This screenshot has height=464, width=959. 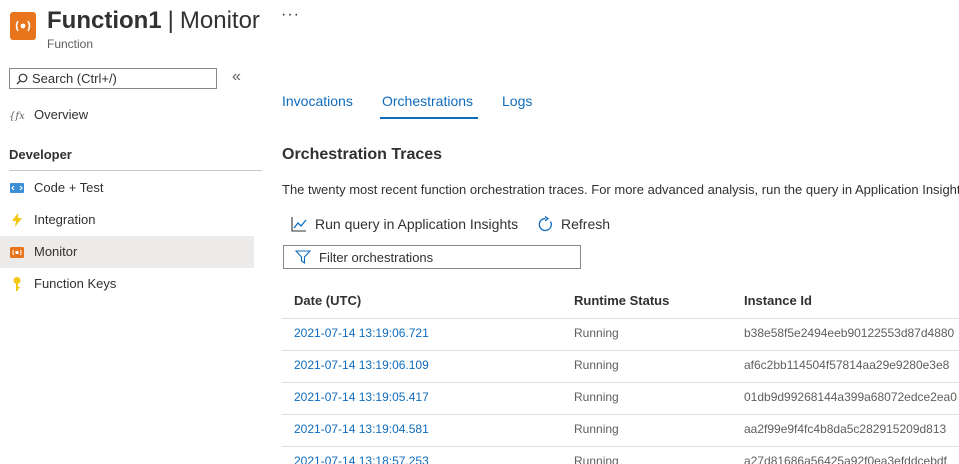 What do you see at coordinates (22, 79) in the screenshot?
I see `search-icon` at bounding box center [22, 79].